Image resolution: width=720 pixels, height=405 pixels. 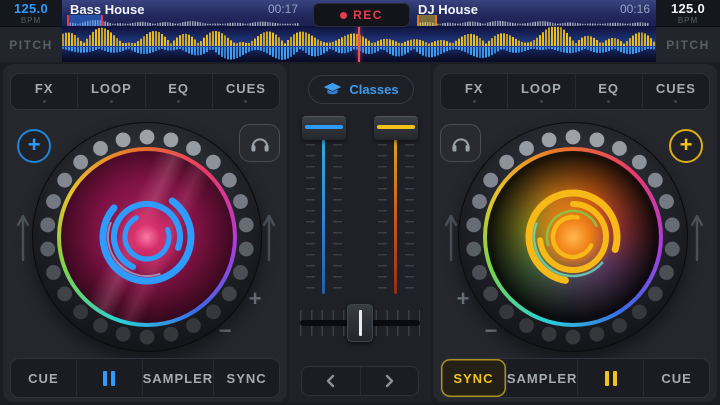 I want to click on left-disc-rings-icon, so click(x=147, y=237).